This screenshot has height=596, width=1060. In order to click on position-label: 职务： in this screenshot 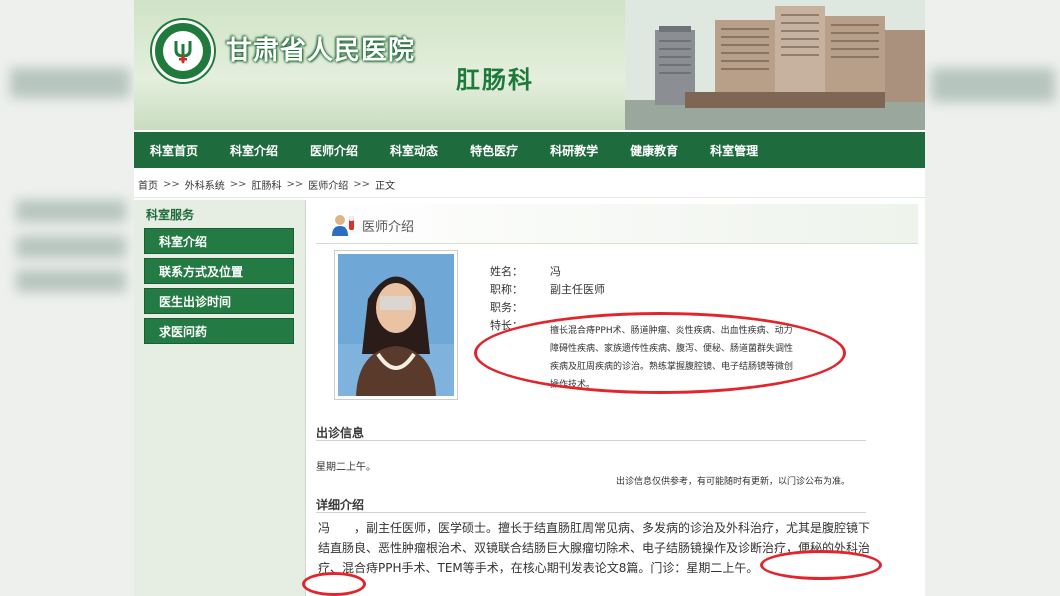, I will do `click(506, 307)`.